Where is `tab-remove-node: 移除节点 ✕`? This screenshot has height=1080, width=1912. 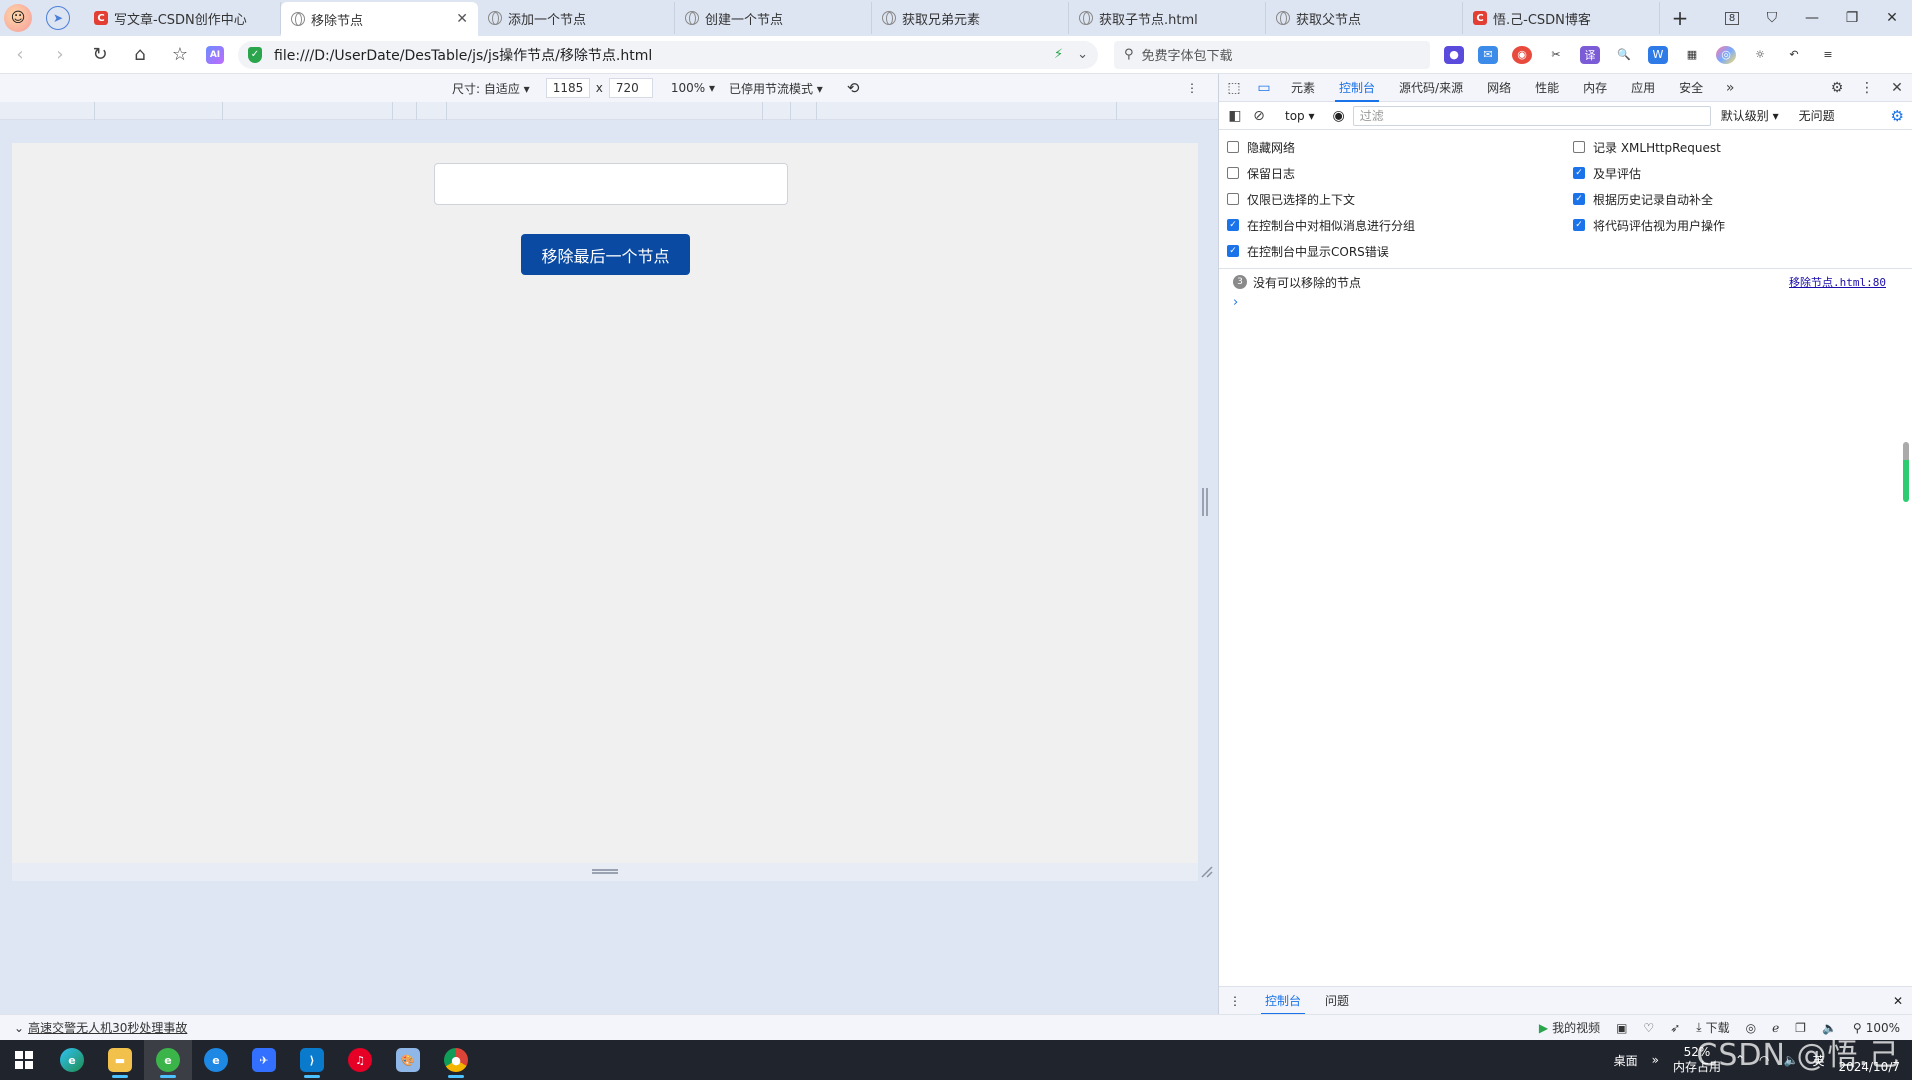 tab-remove-node: 移除节点 ✕ is located at coordinates (379, 19).